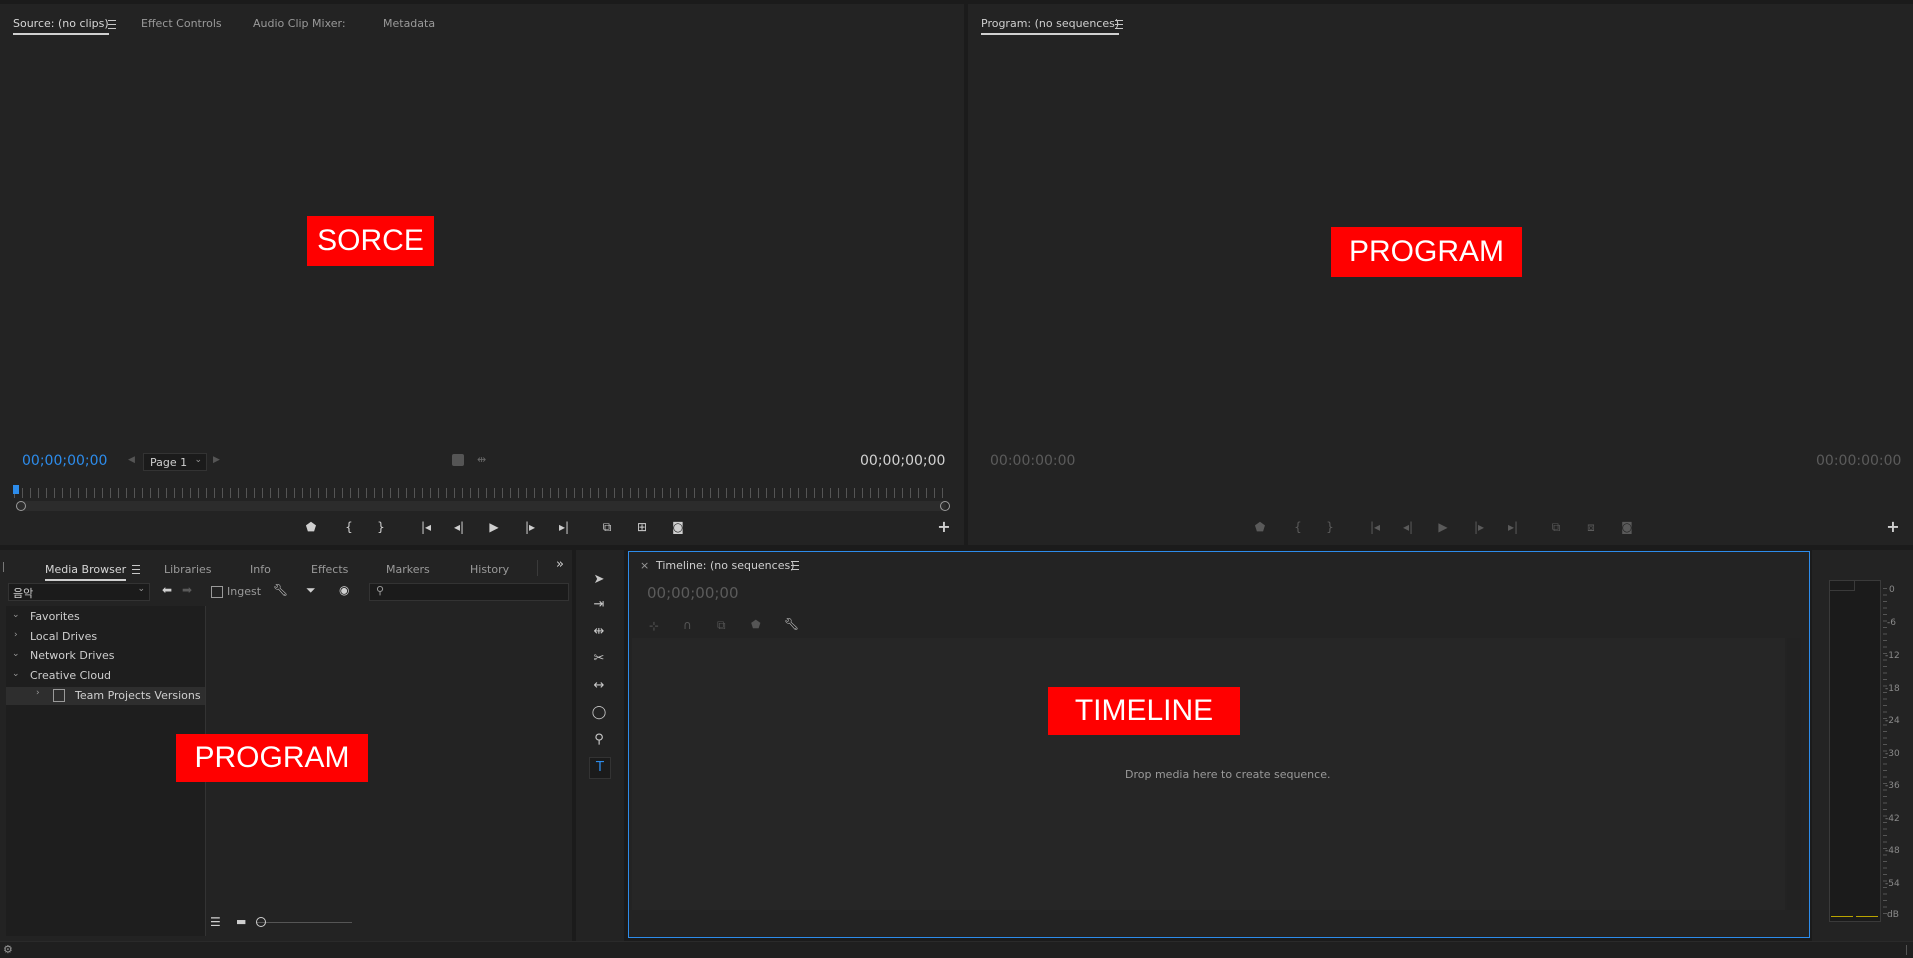 This screenshot has height=958, width=1913. I want to click on page-select: Page 1 ⌄, so click(175, 462).